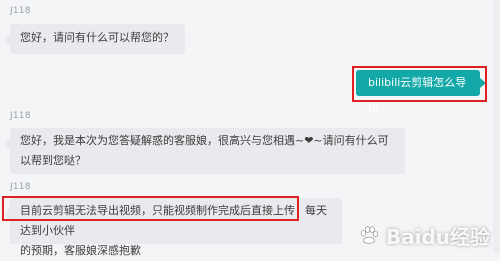  Describe the element at coordinates (53, 160) in the screenshot. I see `message-text-line: 以帮到您哒？` at that location.